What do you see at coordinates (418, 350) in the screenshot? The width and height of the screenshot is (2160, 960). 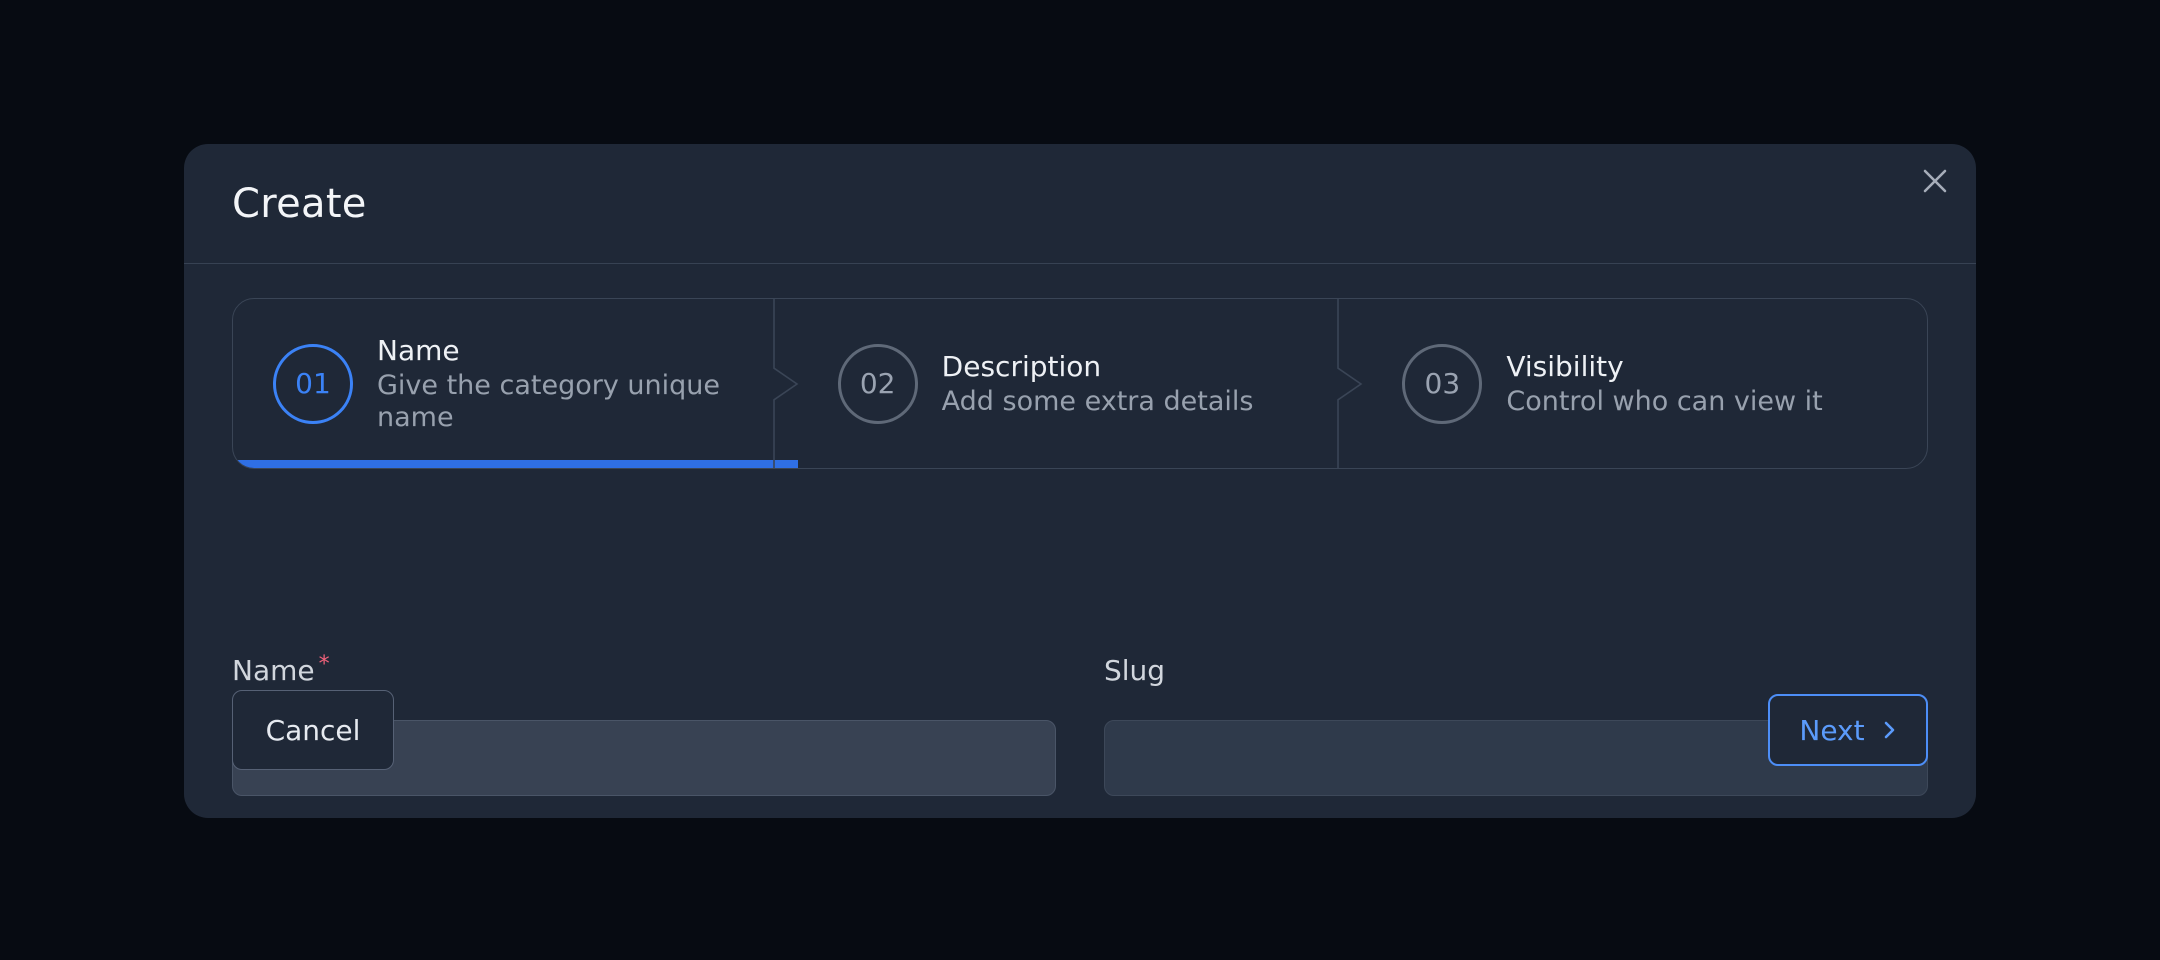 I see `step-title: Name` at bounding box center [418, 350].